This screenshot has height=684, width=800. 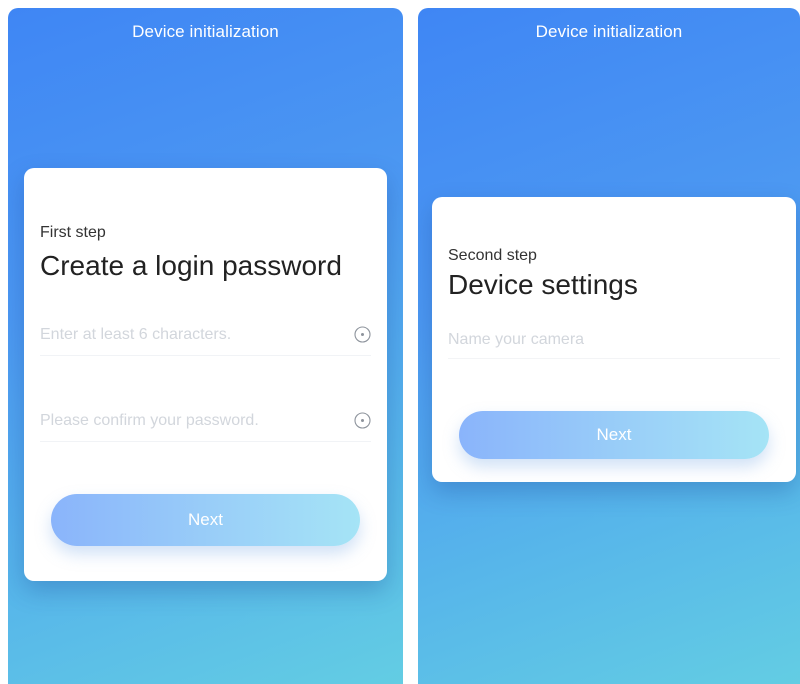 What do you see at coordinates (136, 334) in the screenshot?
I see `password-placeholder: Enter at least 6 characters.` at bounding box center [136, 334].